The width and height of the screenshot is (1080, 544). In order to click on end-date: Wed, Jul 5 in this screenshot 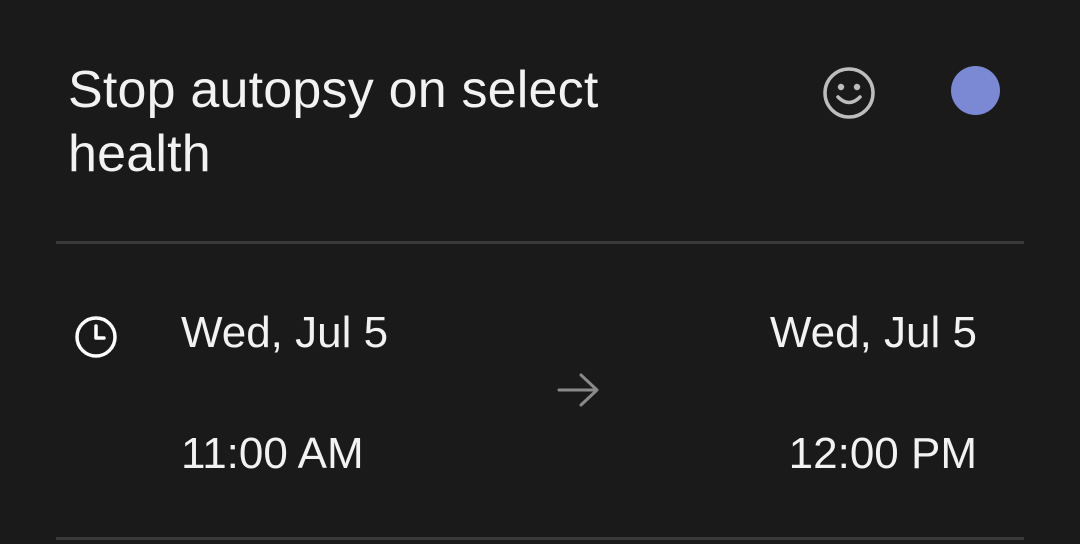, I will do `click(873, 333)`.